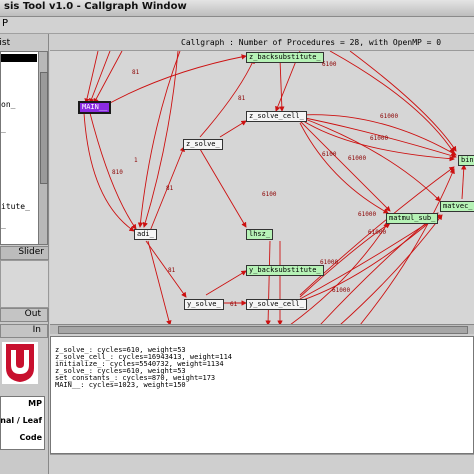 This screenshot has height=474, width=474. What do you see at coordinates (237, 8) in the screenshot?
I see `title-bar: sis Tool v1.0 - Callgraph Window` at bounding box center [237, 8].